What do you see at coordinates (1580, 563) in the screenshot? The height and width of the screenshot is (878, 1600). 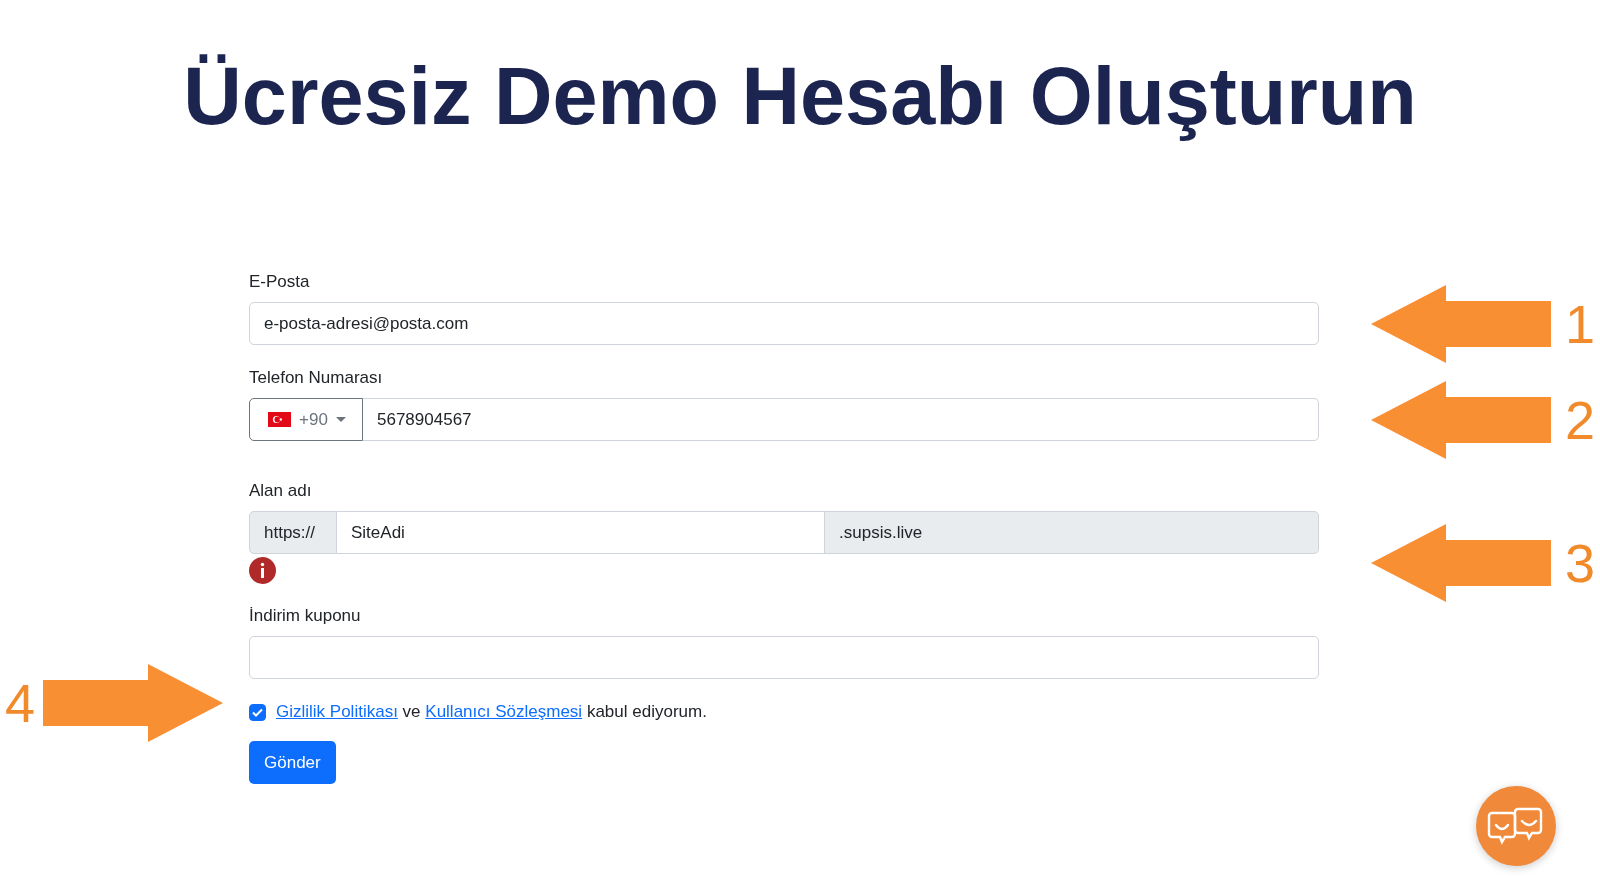 I see `step-number: 3` at bounding box center [1580, 563].